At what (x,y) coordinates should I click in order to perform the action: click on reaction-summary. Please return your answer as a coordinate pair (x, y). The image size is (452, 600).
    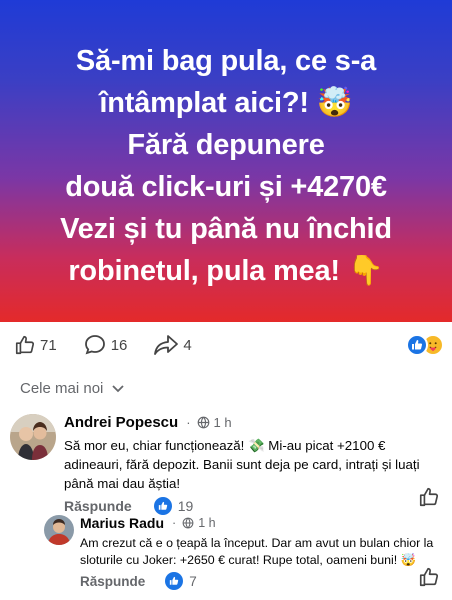
    Looking at the image, I should click on (425, 345).